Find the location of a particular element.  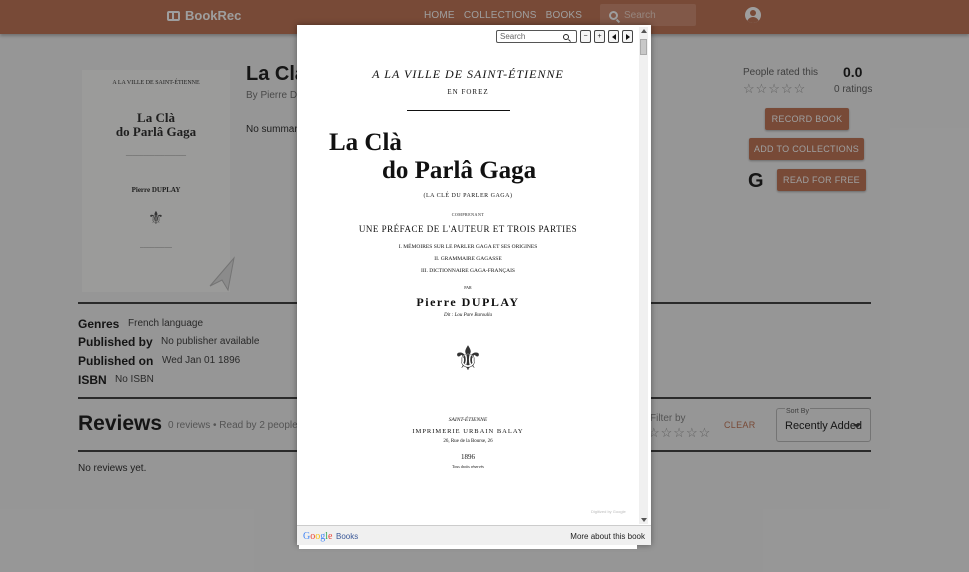

scroll-thumb is located at coordinates (643, 47).